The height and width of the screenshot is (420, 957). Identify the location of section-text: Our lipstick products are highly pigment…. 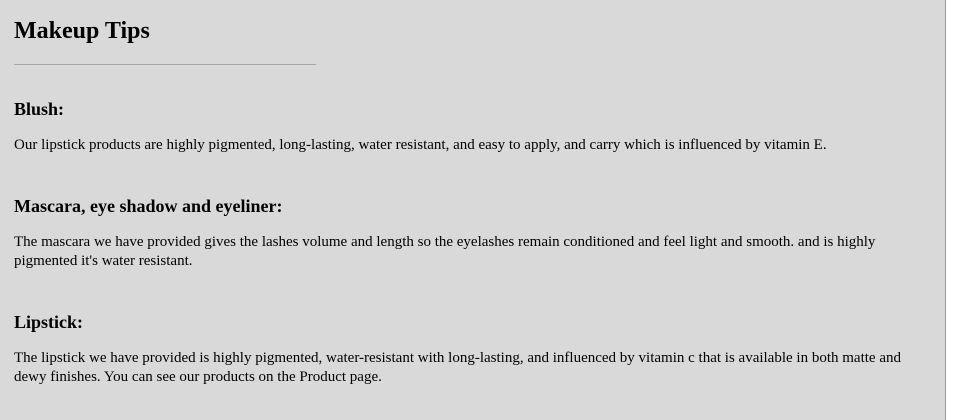
(420, 145).